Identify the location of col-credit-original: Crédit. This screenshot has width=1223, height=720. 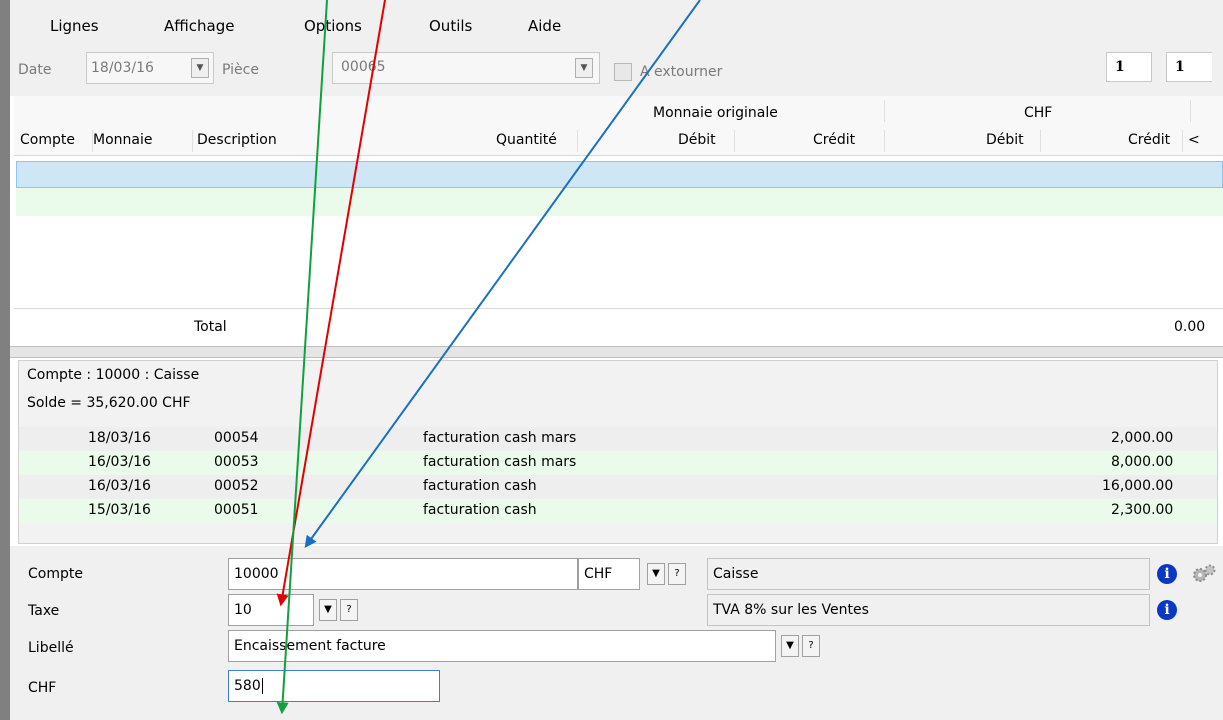
(834, 140).